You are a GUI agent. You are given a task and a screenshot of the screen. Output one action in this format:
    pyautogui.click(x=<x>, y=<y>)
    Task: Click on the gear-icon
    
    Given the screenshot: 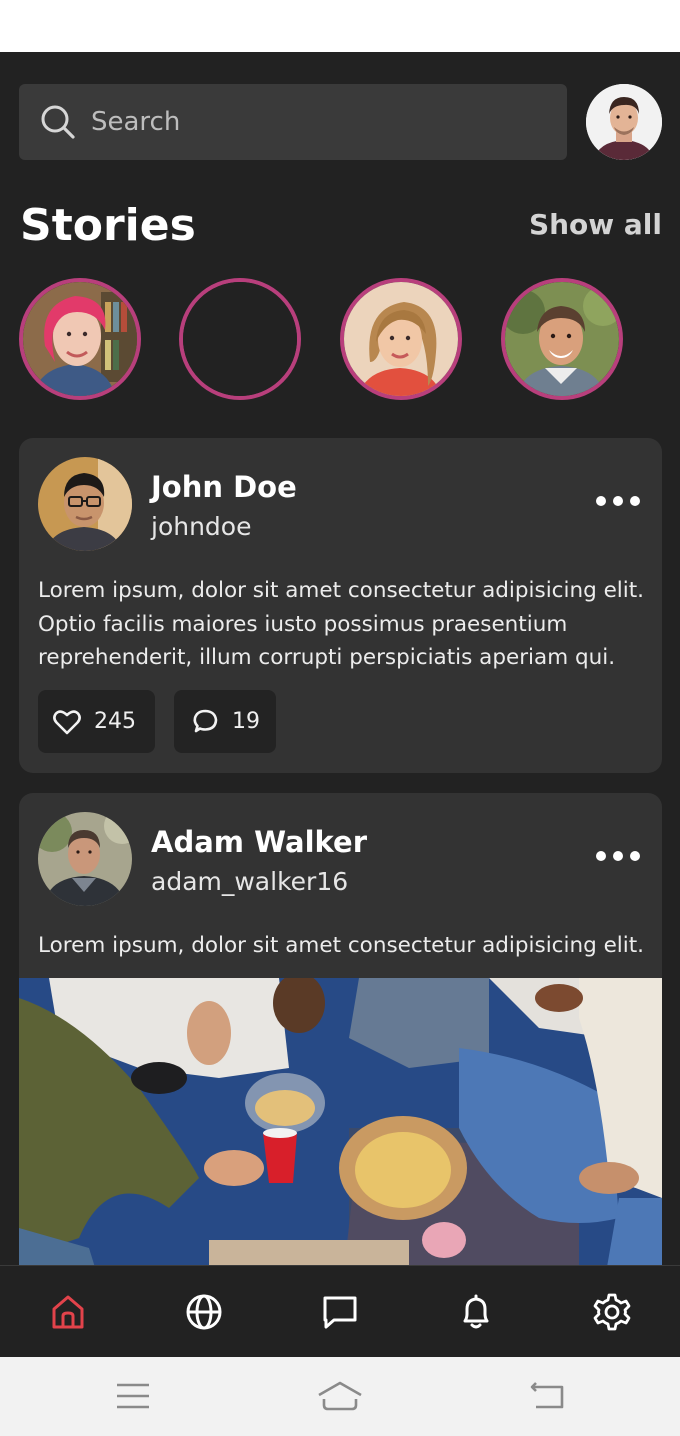 What is the action you would take?
    pyautogui.click(x=612, y=1312)
    